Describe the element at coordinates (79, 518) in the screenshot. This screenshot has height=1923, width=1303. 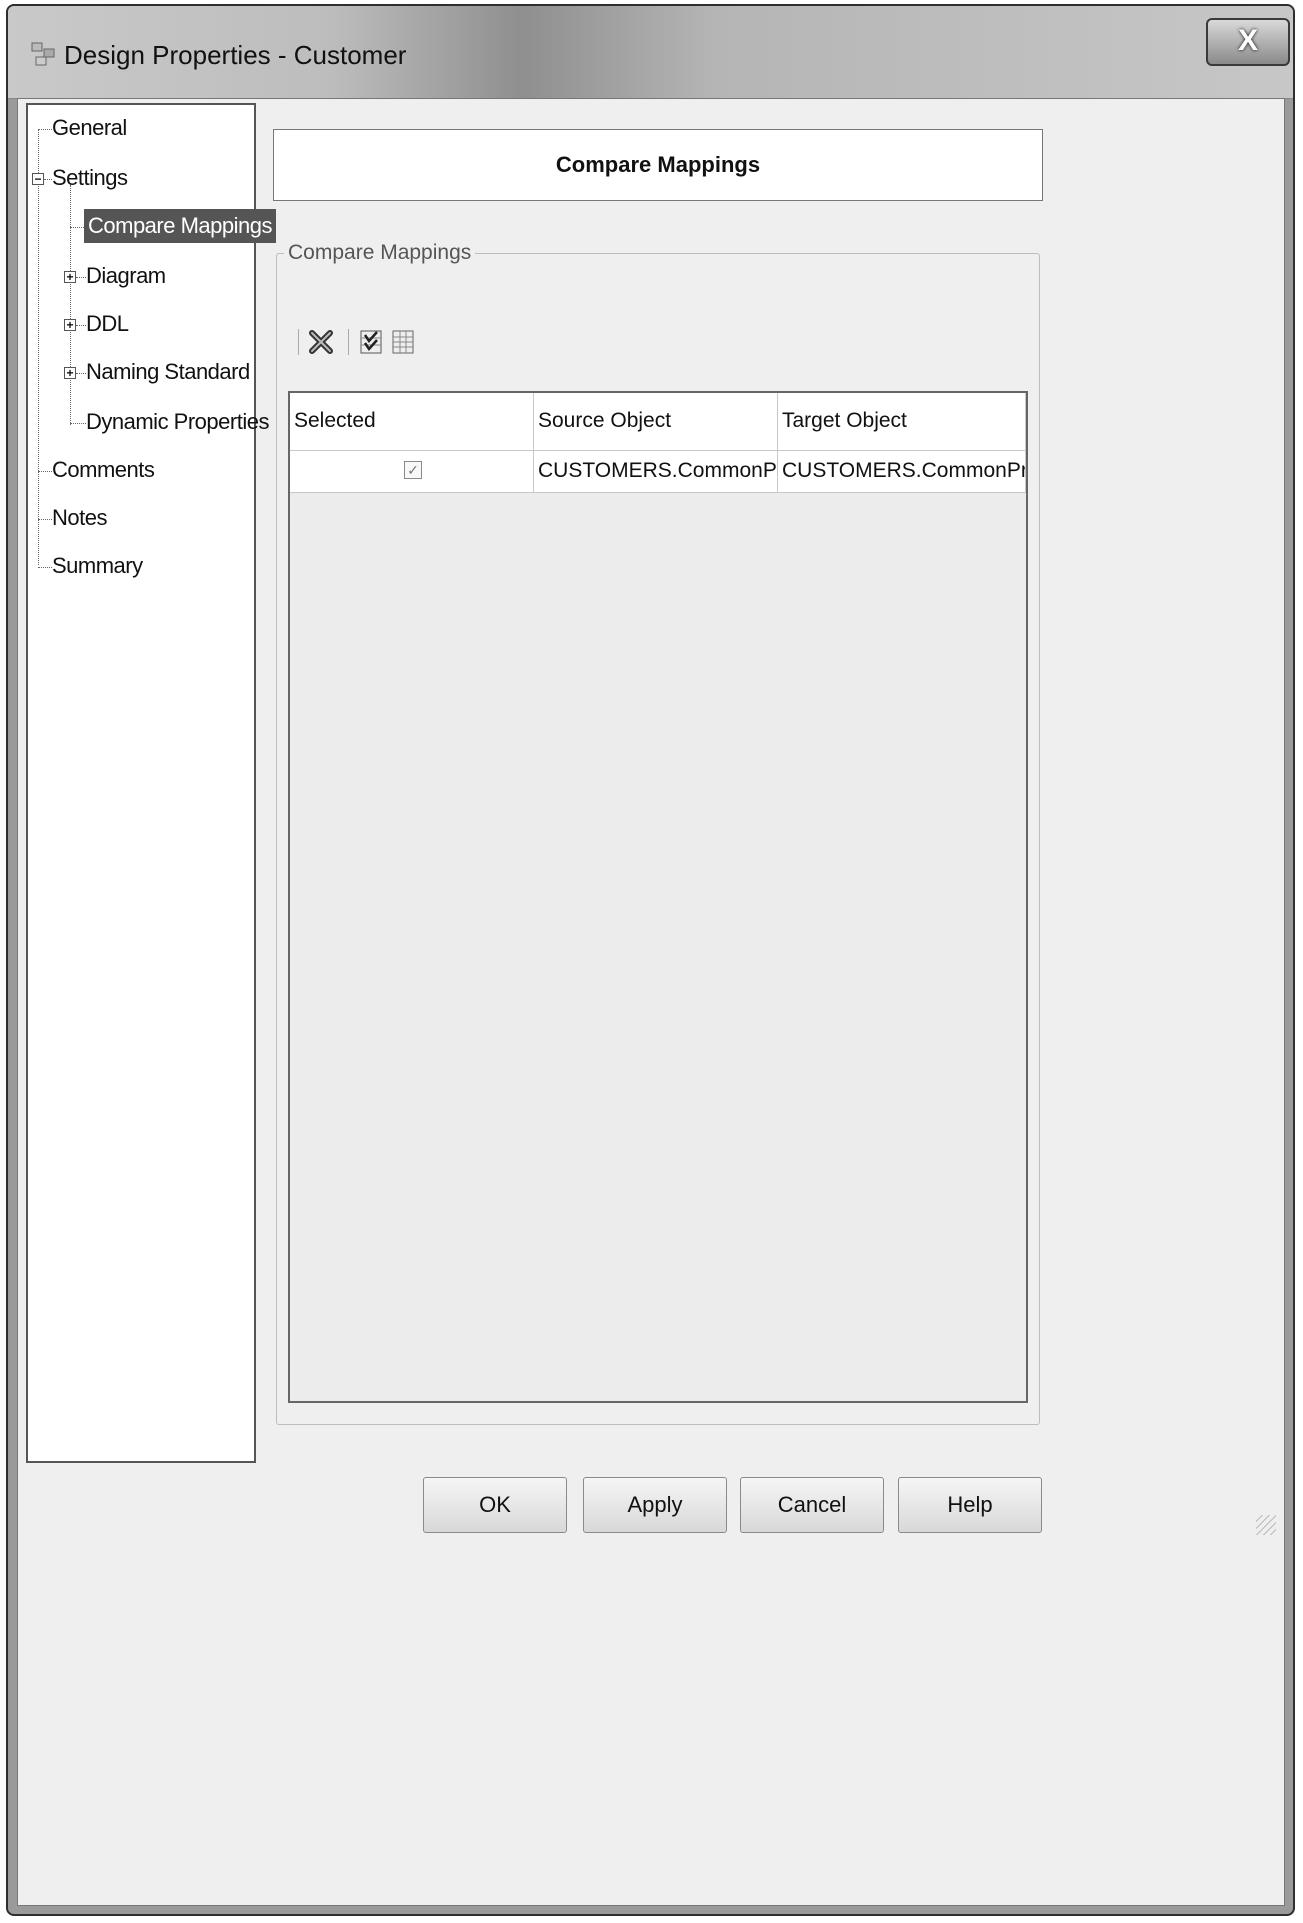
I see `tree-item-notes: Notes` at that location.